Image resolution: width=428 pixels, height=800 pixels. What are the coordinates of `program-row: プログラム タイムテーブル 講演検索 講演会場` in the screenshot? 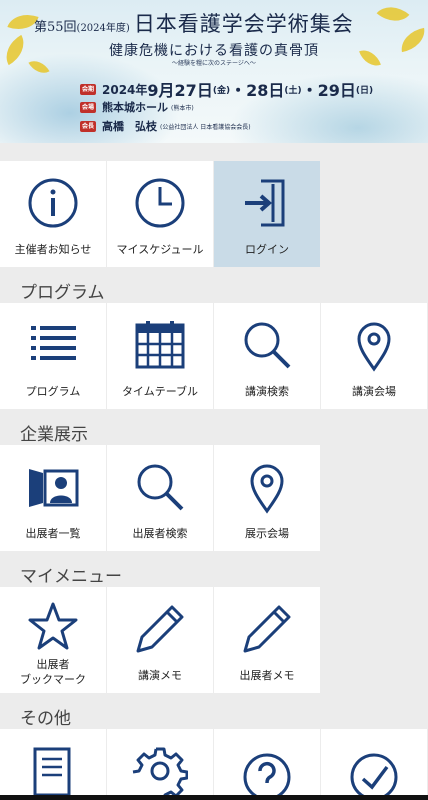 It's located at (214, 356).